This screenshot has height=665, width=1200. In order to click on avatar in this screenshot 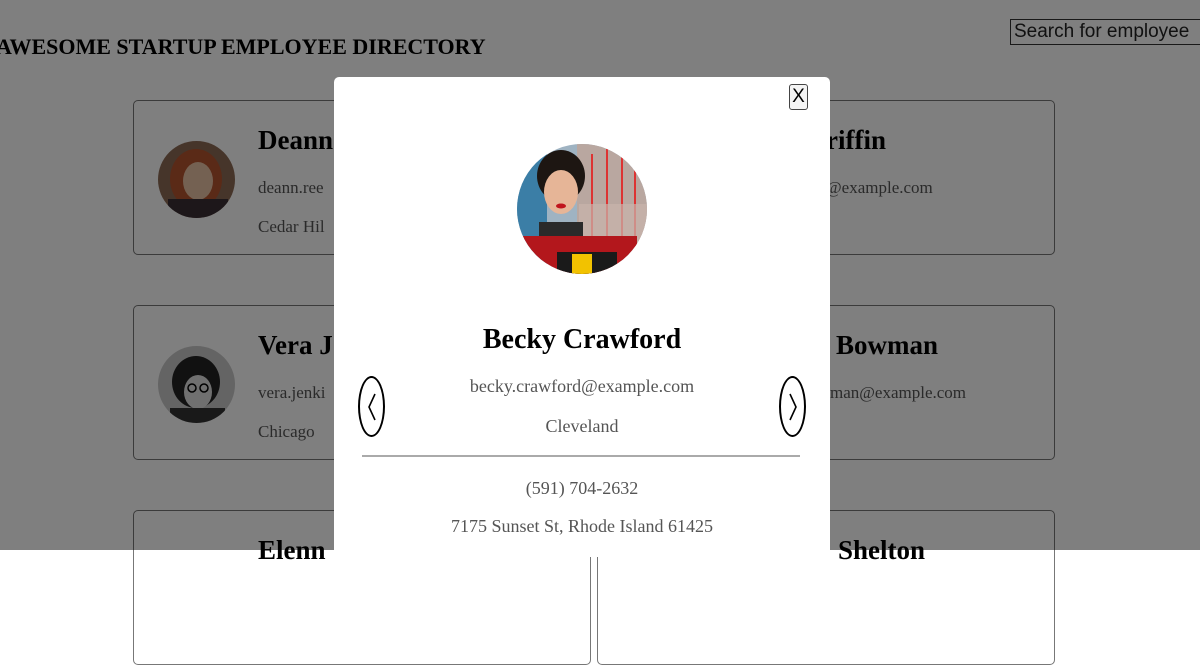, I will do `click(582, 209)`.